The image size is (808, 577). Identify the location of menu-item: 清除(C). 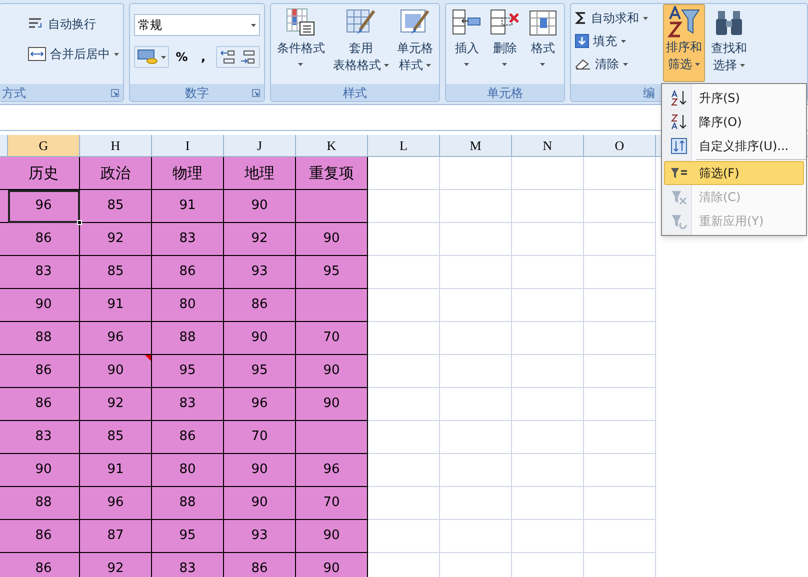
(734, 197).